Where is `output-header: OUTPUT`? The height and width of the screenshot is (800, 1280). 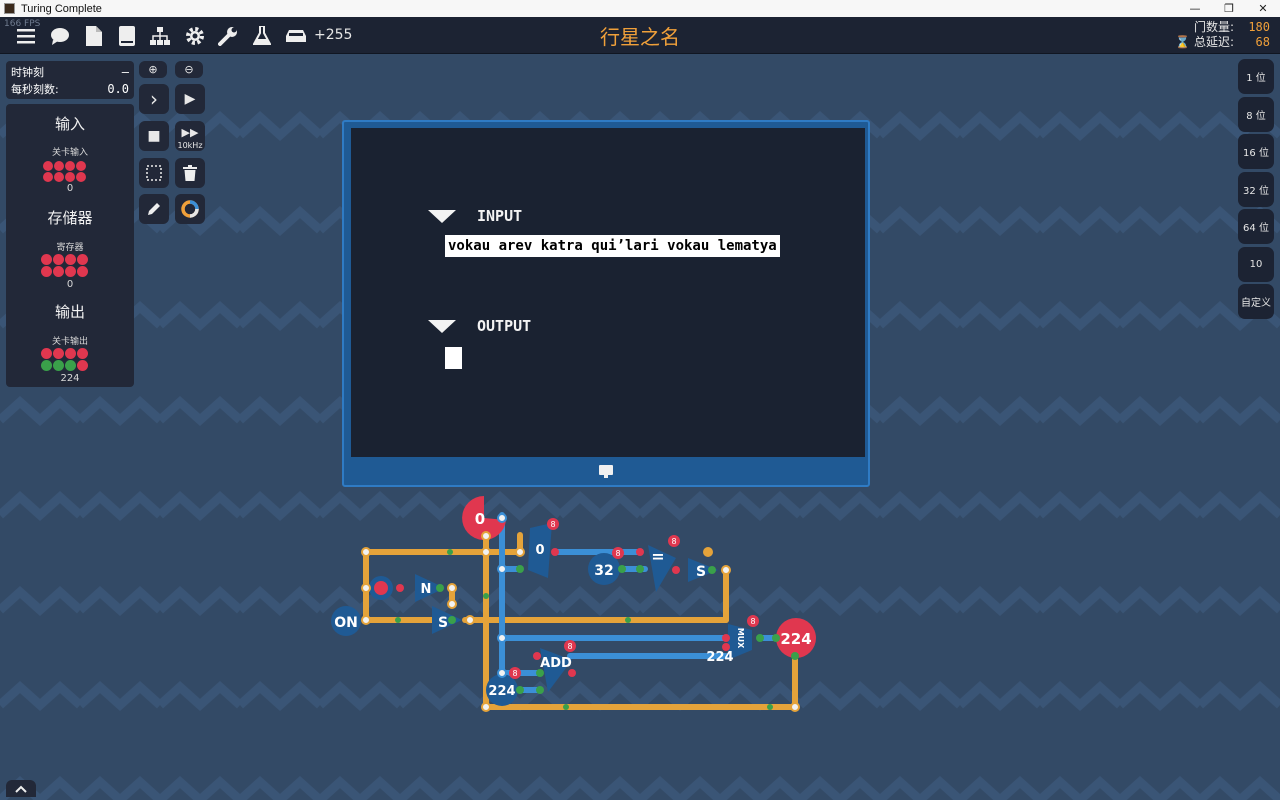 output-header: OUTPUT is located at coordinates (504, 326).